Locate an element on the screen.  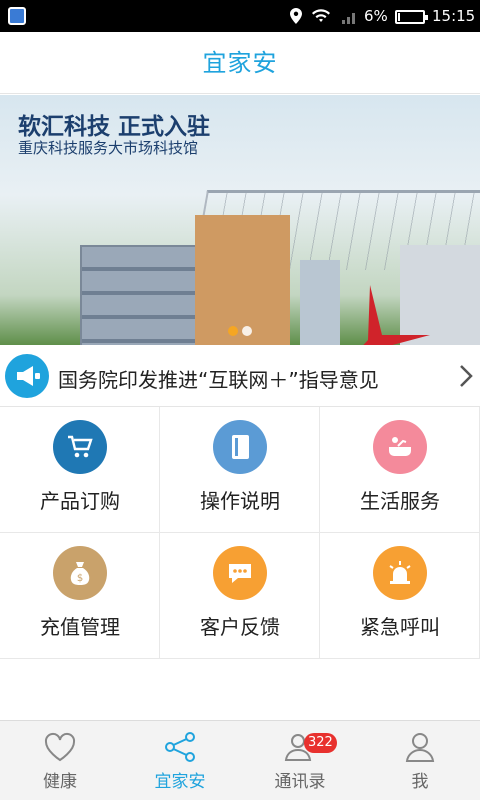
cart-icon is located at coordinates (80, 447).